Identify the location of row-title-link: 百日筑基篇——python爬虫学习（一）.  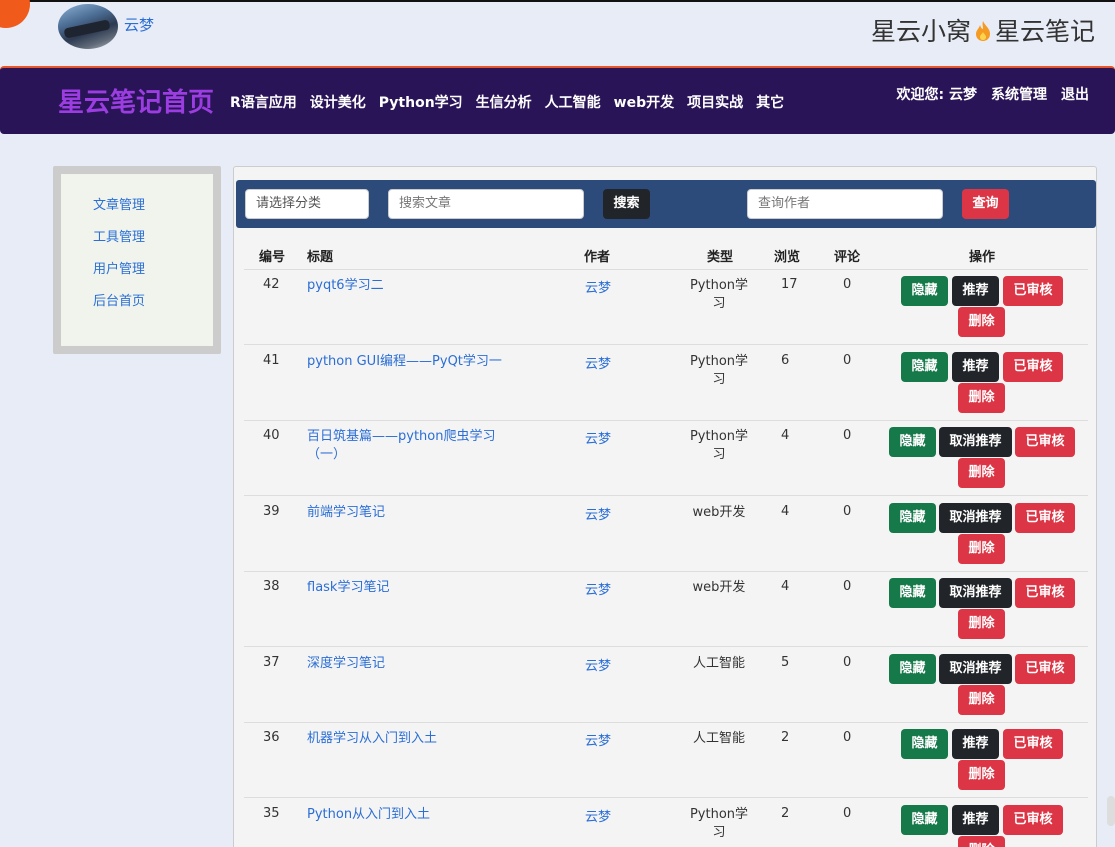
(407, 446).